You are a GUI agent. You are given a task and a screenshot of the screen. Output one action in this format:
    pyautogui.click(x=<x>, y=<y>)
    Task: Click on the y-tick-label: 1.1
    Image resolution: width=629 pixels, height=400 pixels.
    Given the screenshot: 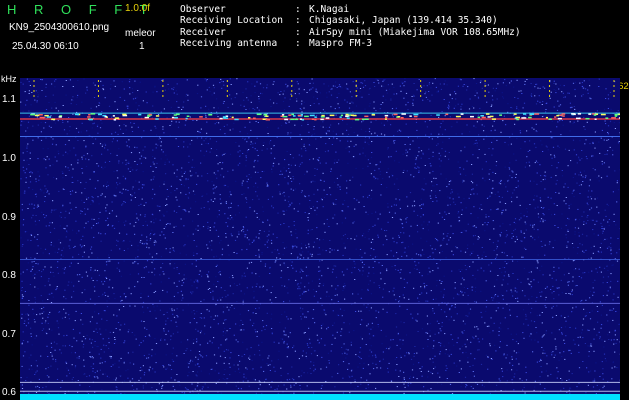 What is the action you would take?
    pyautogui.click(x=9, y=100)
    